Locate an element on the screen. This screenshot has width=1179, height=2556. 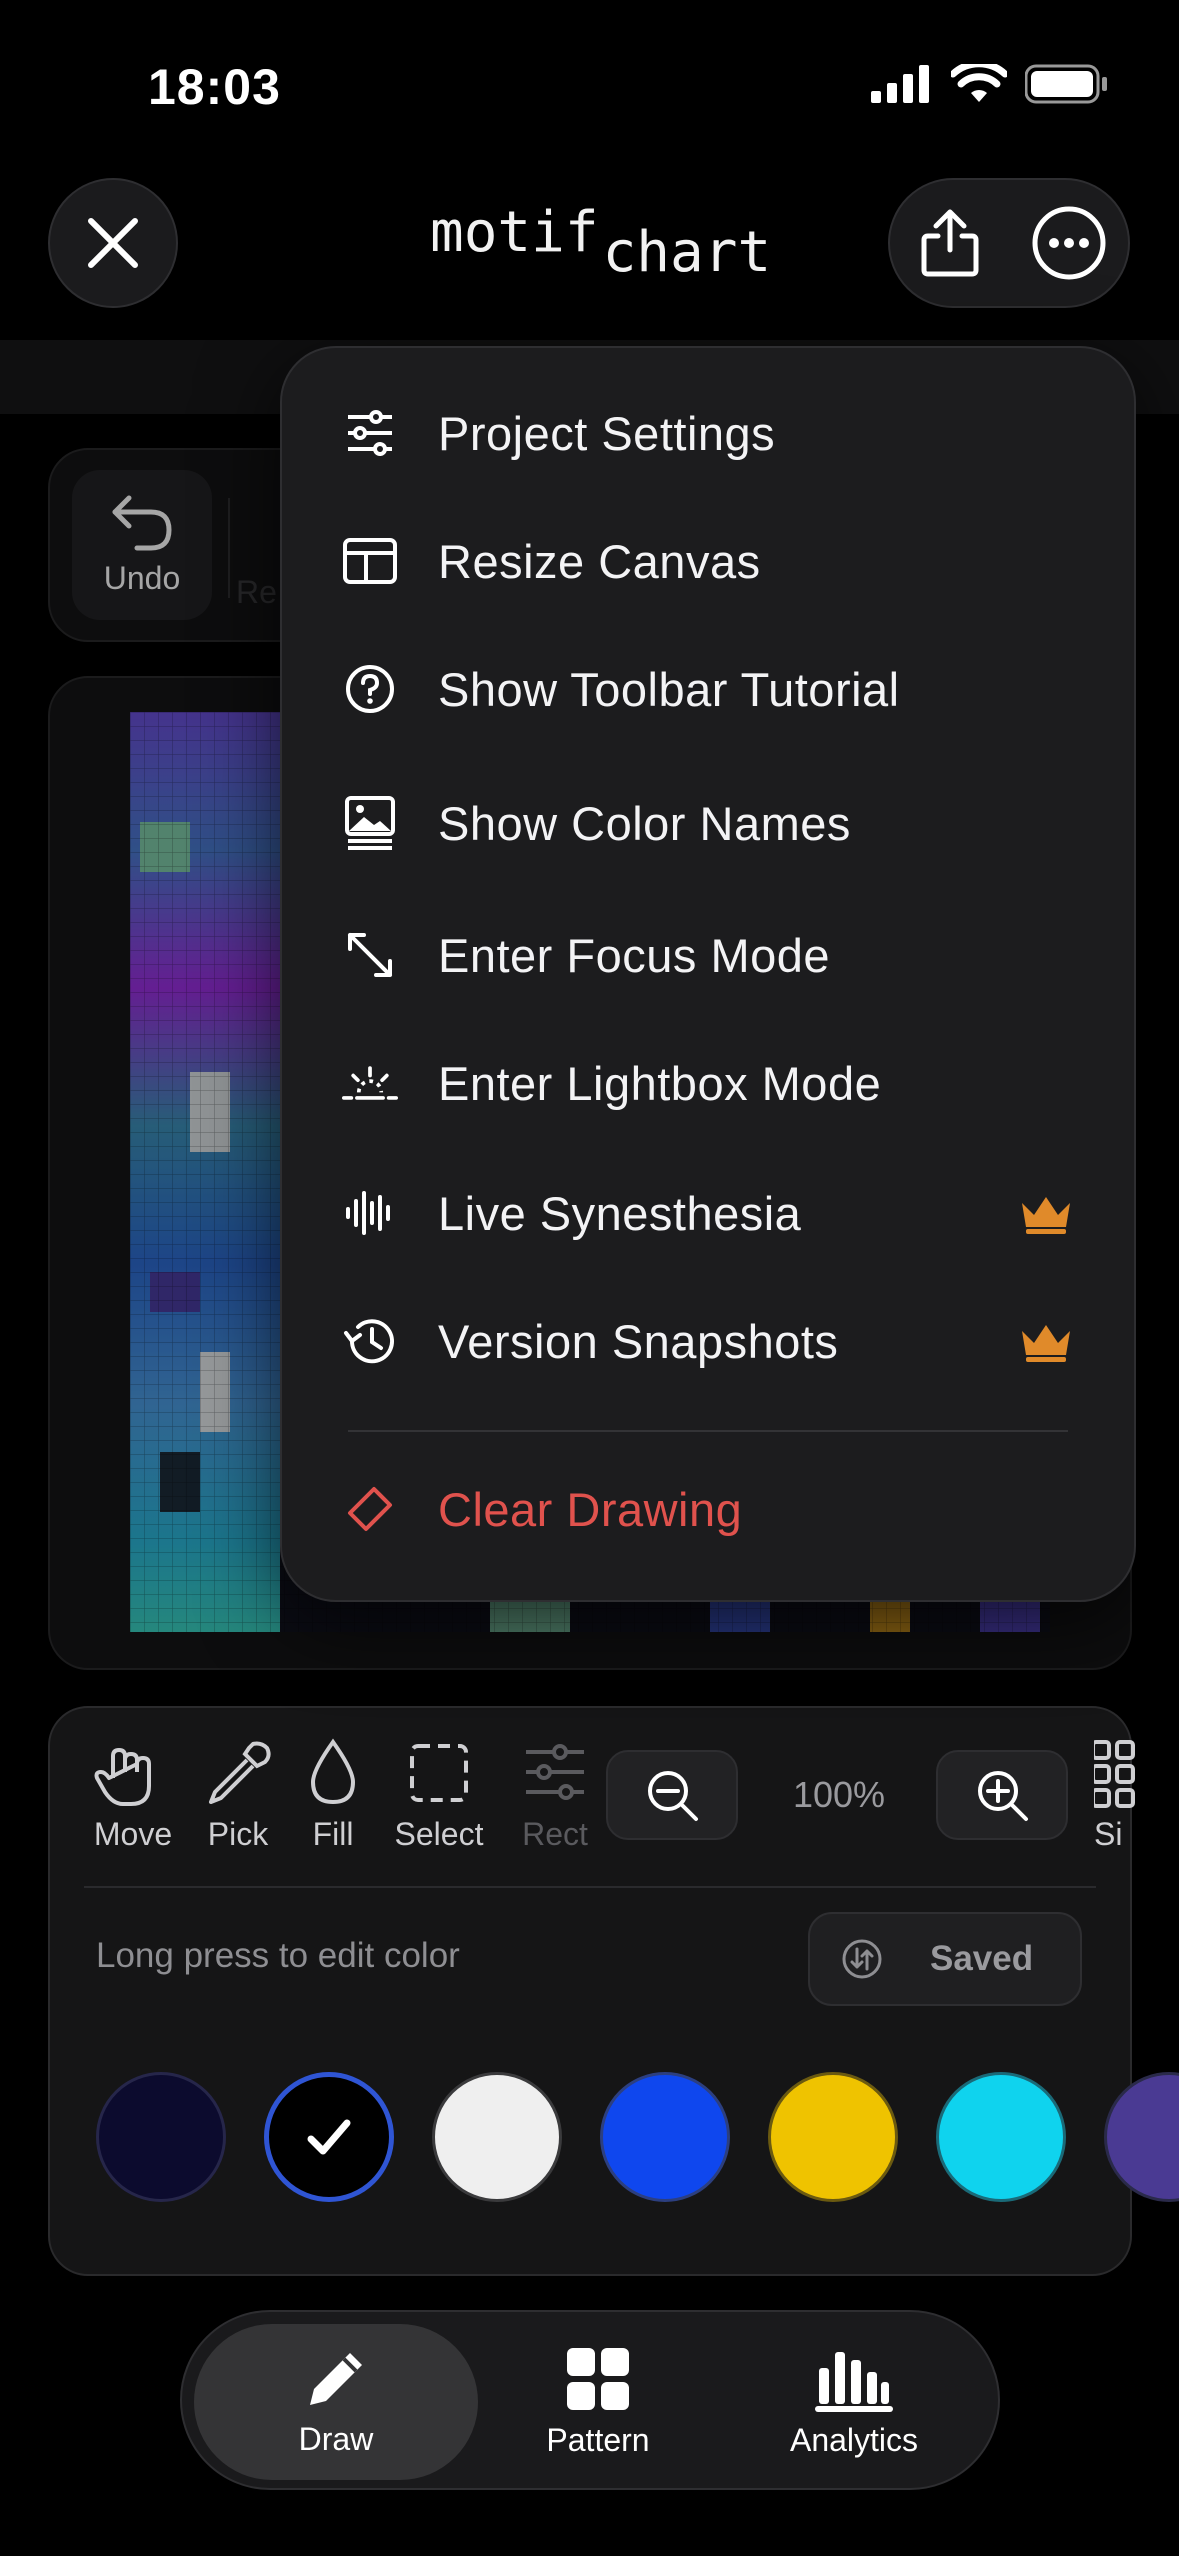
zoom-in-icon is located at coordinates (1003, 1796).